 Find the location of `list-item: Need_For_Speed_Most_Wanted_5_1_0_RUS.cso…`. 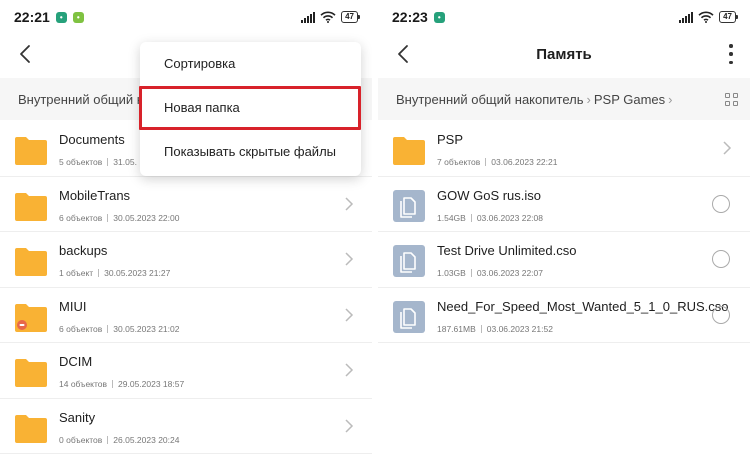

list-item: Need_For_Speed_Most_Wanted_5_1_0_RUS.cso… is located at coordinates (564, 315).